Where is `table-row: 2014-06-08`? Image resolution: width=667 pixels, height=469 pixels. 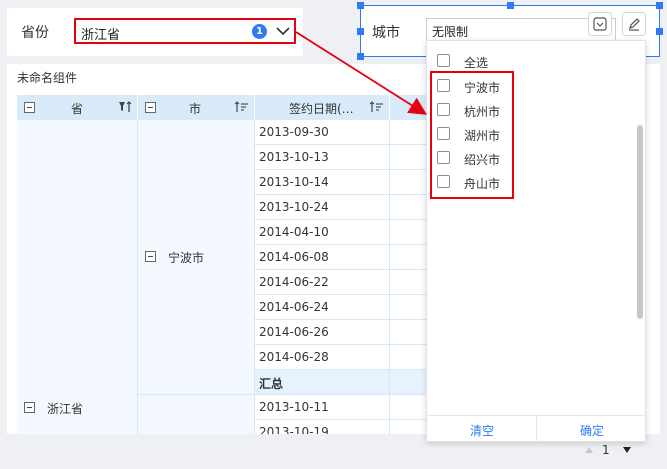 table-row: 2014-06-08 is located at coordinates (322, 257).